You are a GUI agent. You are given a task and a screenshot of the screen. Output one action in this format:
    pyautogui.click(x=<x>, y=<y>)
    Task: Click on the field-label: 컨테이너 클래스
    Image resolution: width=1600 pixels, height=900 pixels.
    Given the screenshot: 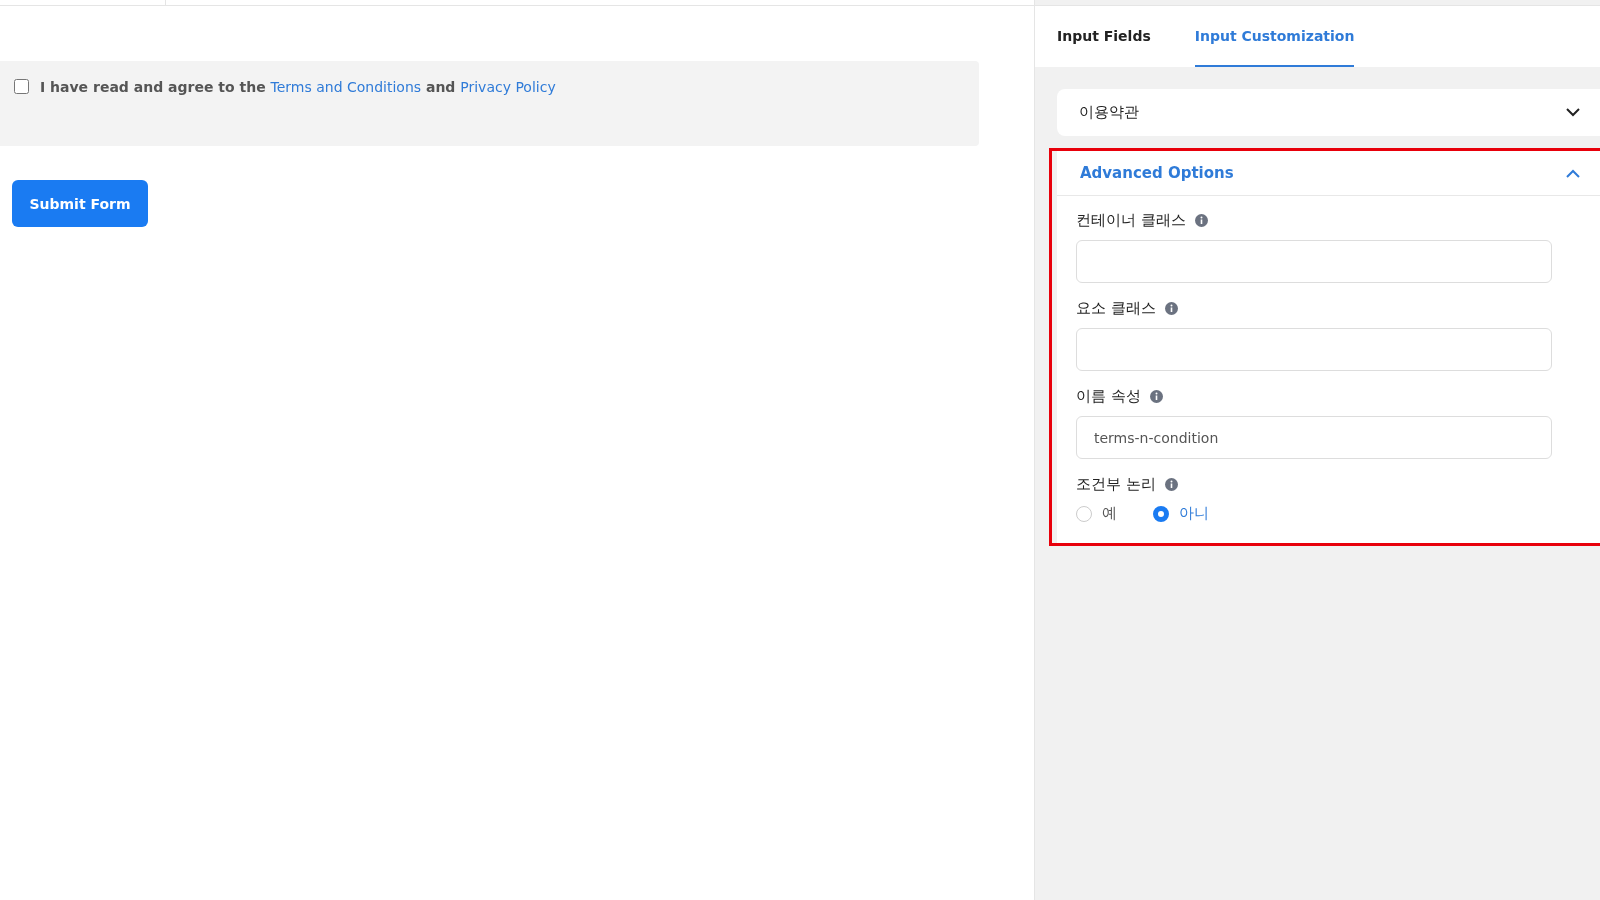 What is the action you would take?
    pyautogui.click(x=1131, y=220)
    